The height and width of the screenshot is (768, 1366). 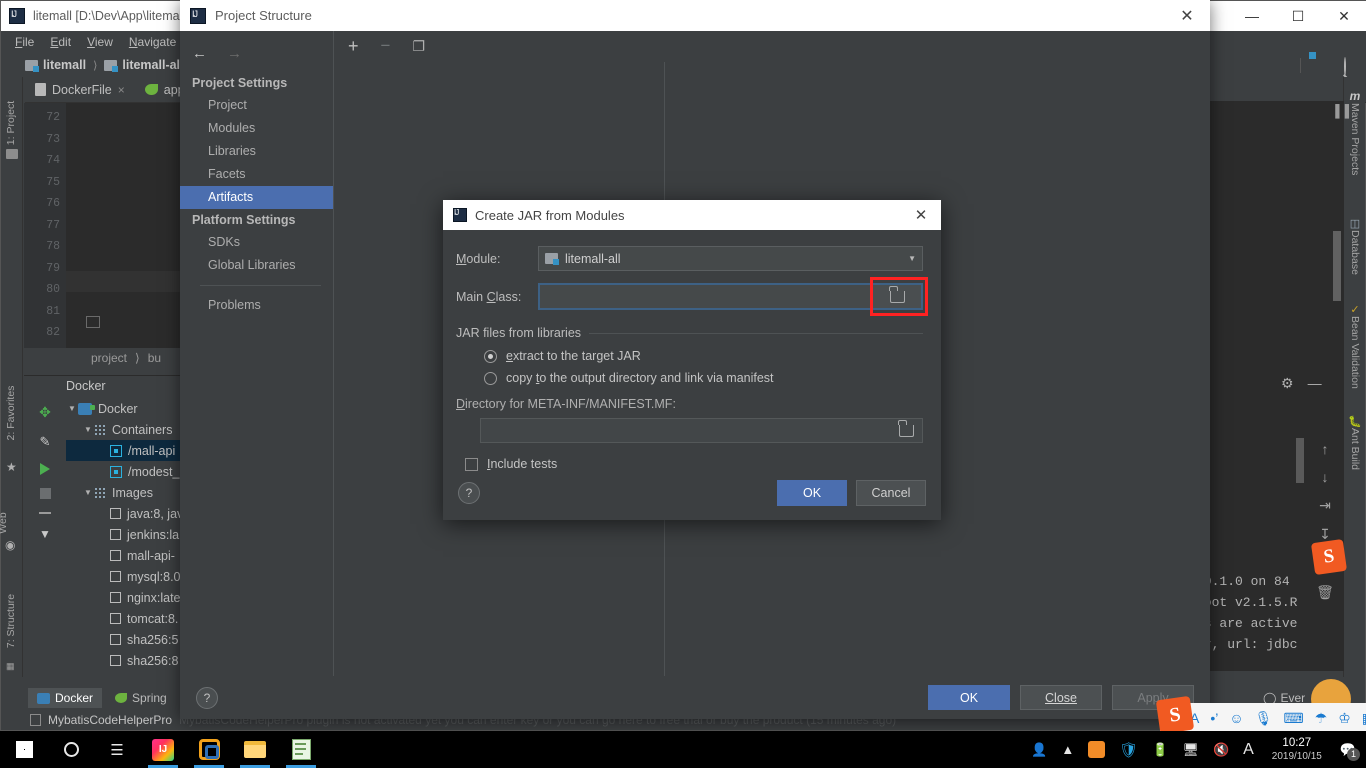 I want to click on sidebar-item-artifacts: Artifacts, so click(x=256, y=197).